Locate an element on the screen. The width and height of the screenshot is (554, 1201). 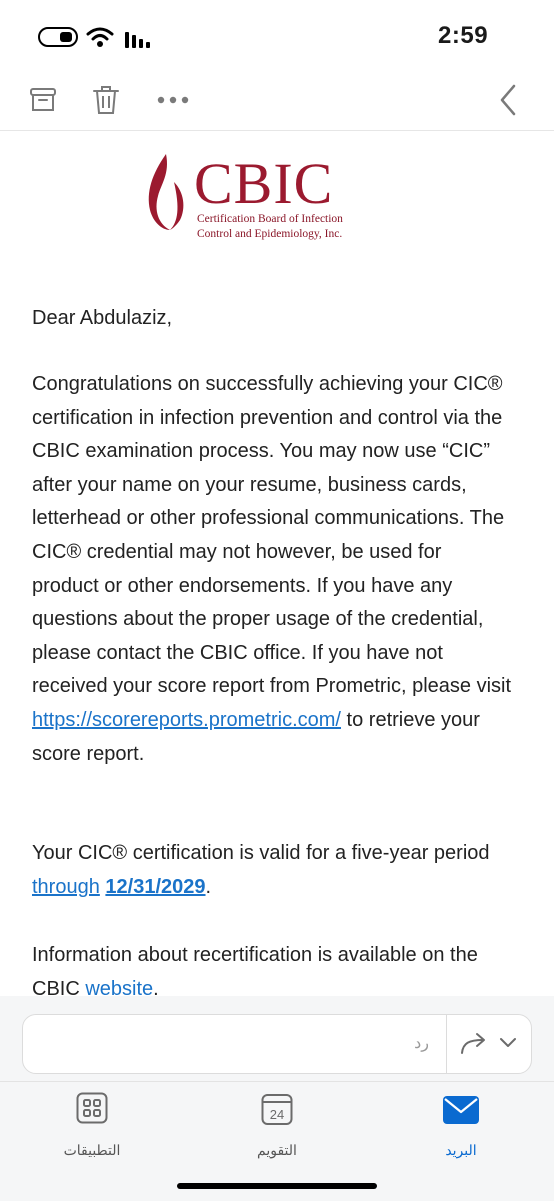
more-button is located at coordinates (173, 100).